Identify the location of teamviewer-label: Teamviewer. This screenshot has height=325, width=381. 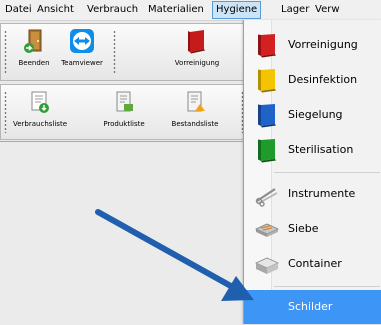
(82, 63).